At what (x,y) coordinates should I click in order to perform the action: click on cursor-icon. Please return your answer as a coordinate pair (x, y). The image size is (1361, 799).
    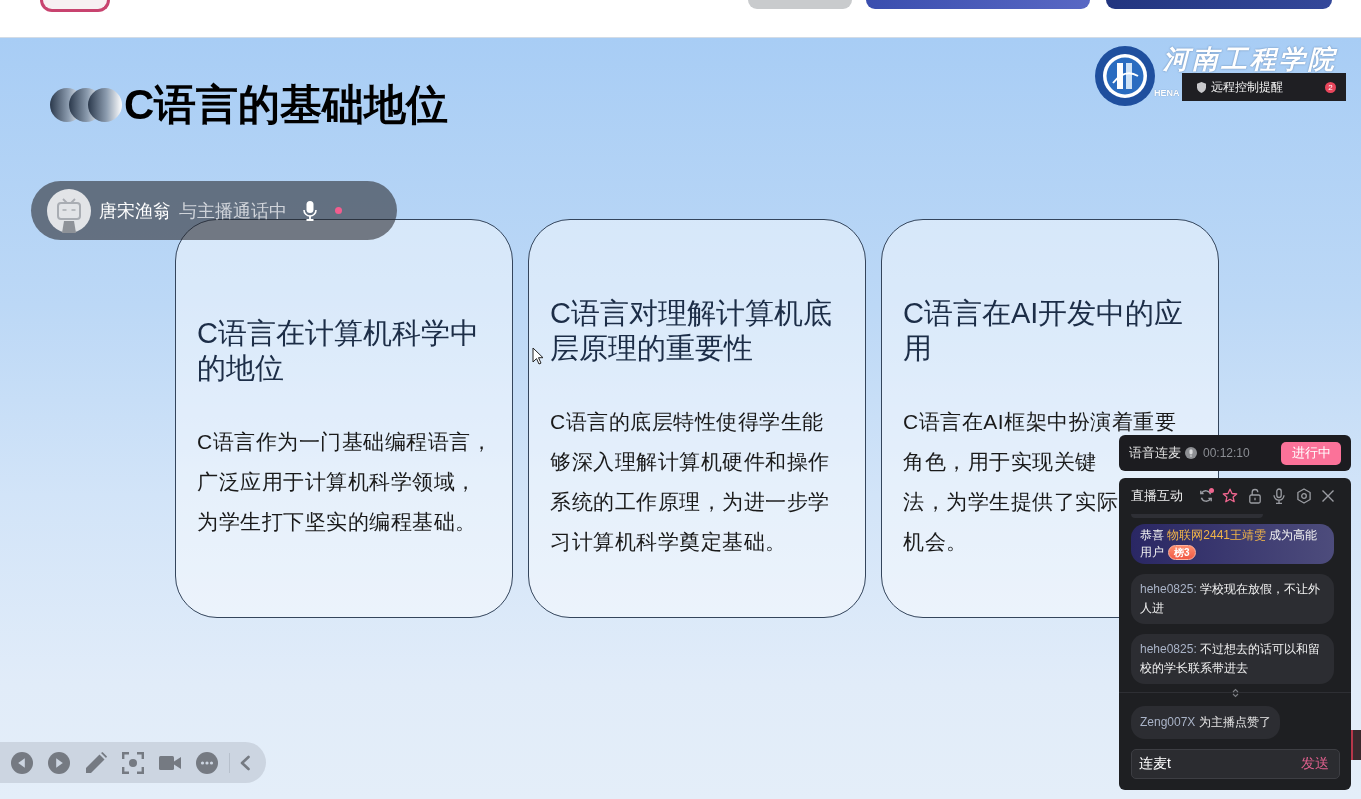
    Looking at the image, I should click on (538, 356).